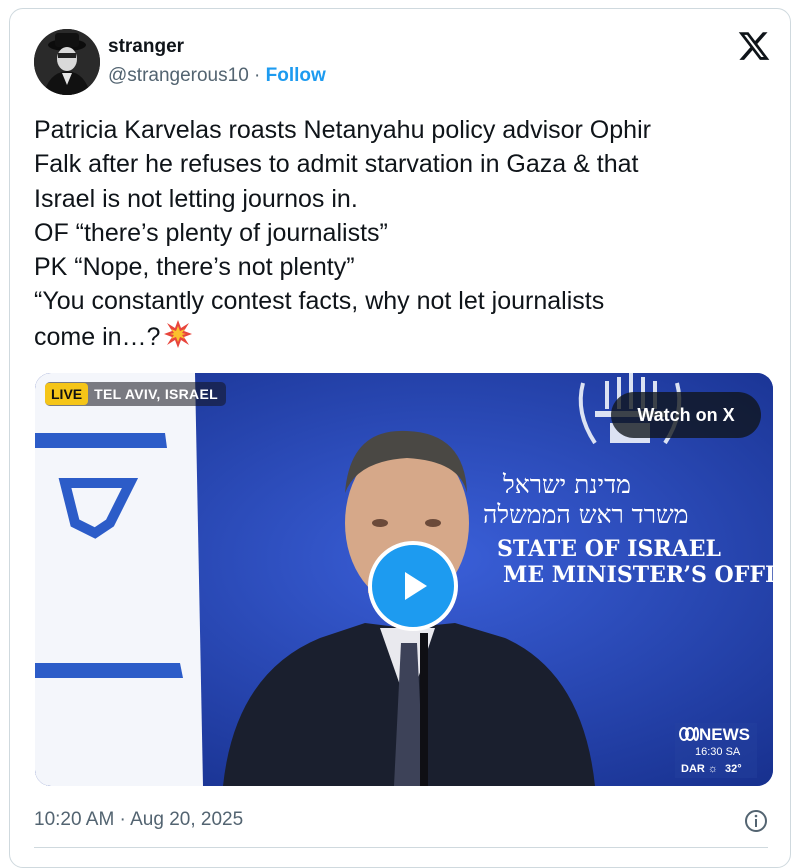  I want to click on backdrop-english-line2: ME MINISTER’S OFFICE, so click(638, 575).